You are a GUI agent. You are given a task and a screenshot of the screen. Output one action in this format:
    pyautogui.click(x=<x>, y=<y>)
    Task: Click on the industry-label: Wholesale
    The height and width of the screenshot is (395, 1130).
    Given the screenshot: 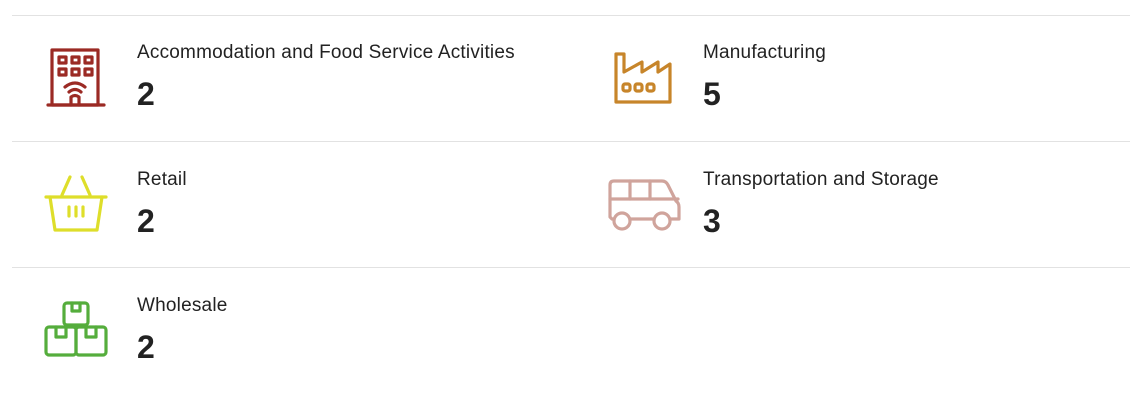 What is the action you would take?
    pyautogui.click(x=182, y=305)
    